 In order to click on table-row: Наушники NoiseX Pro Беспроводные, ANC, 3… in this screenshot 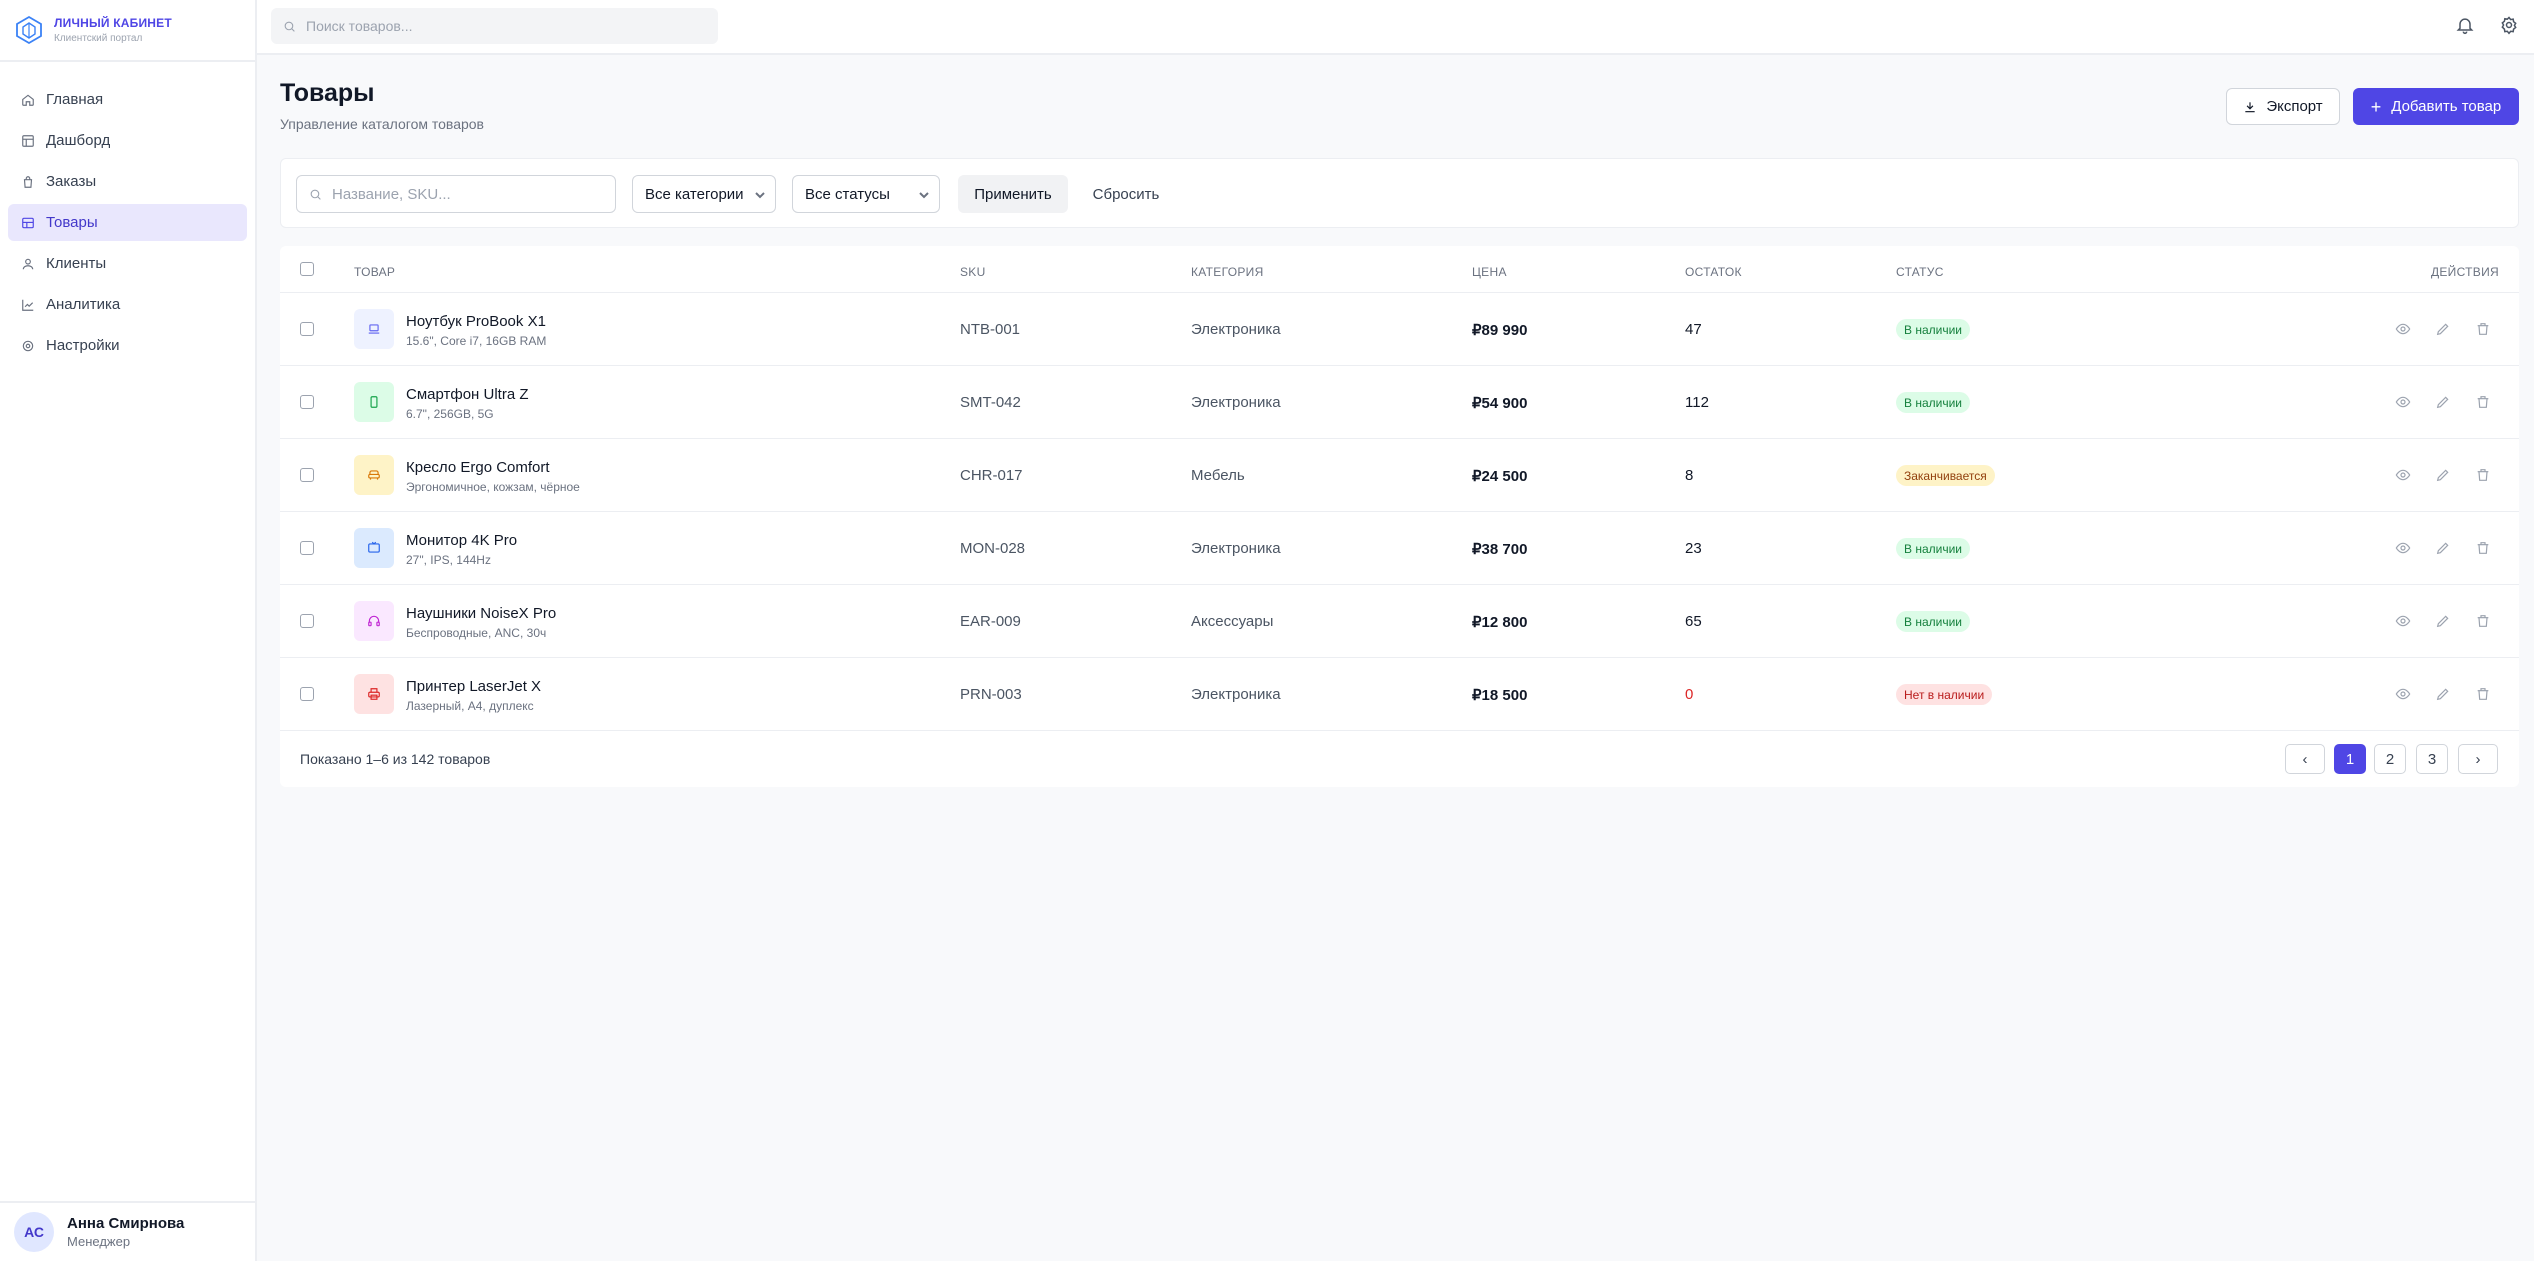, I will do `click(1399, 621)`.